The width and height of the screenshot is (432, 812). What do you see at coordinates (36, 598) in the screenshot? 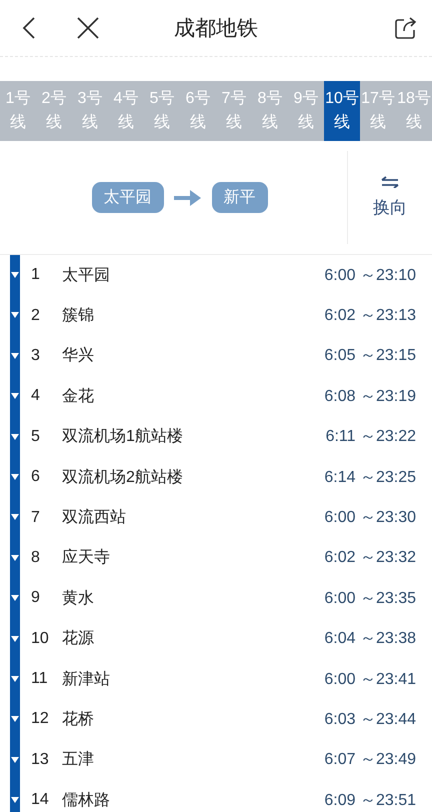
I see `station-number: 9` at bounding box center [36, 598].